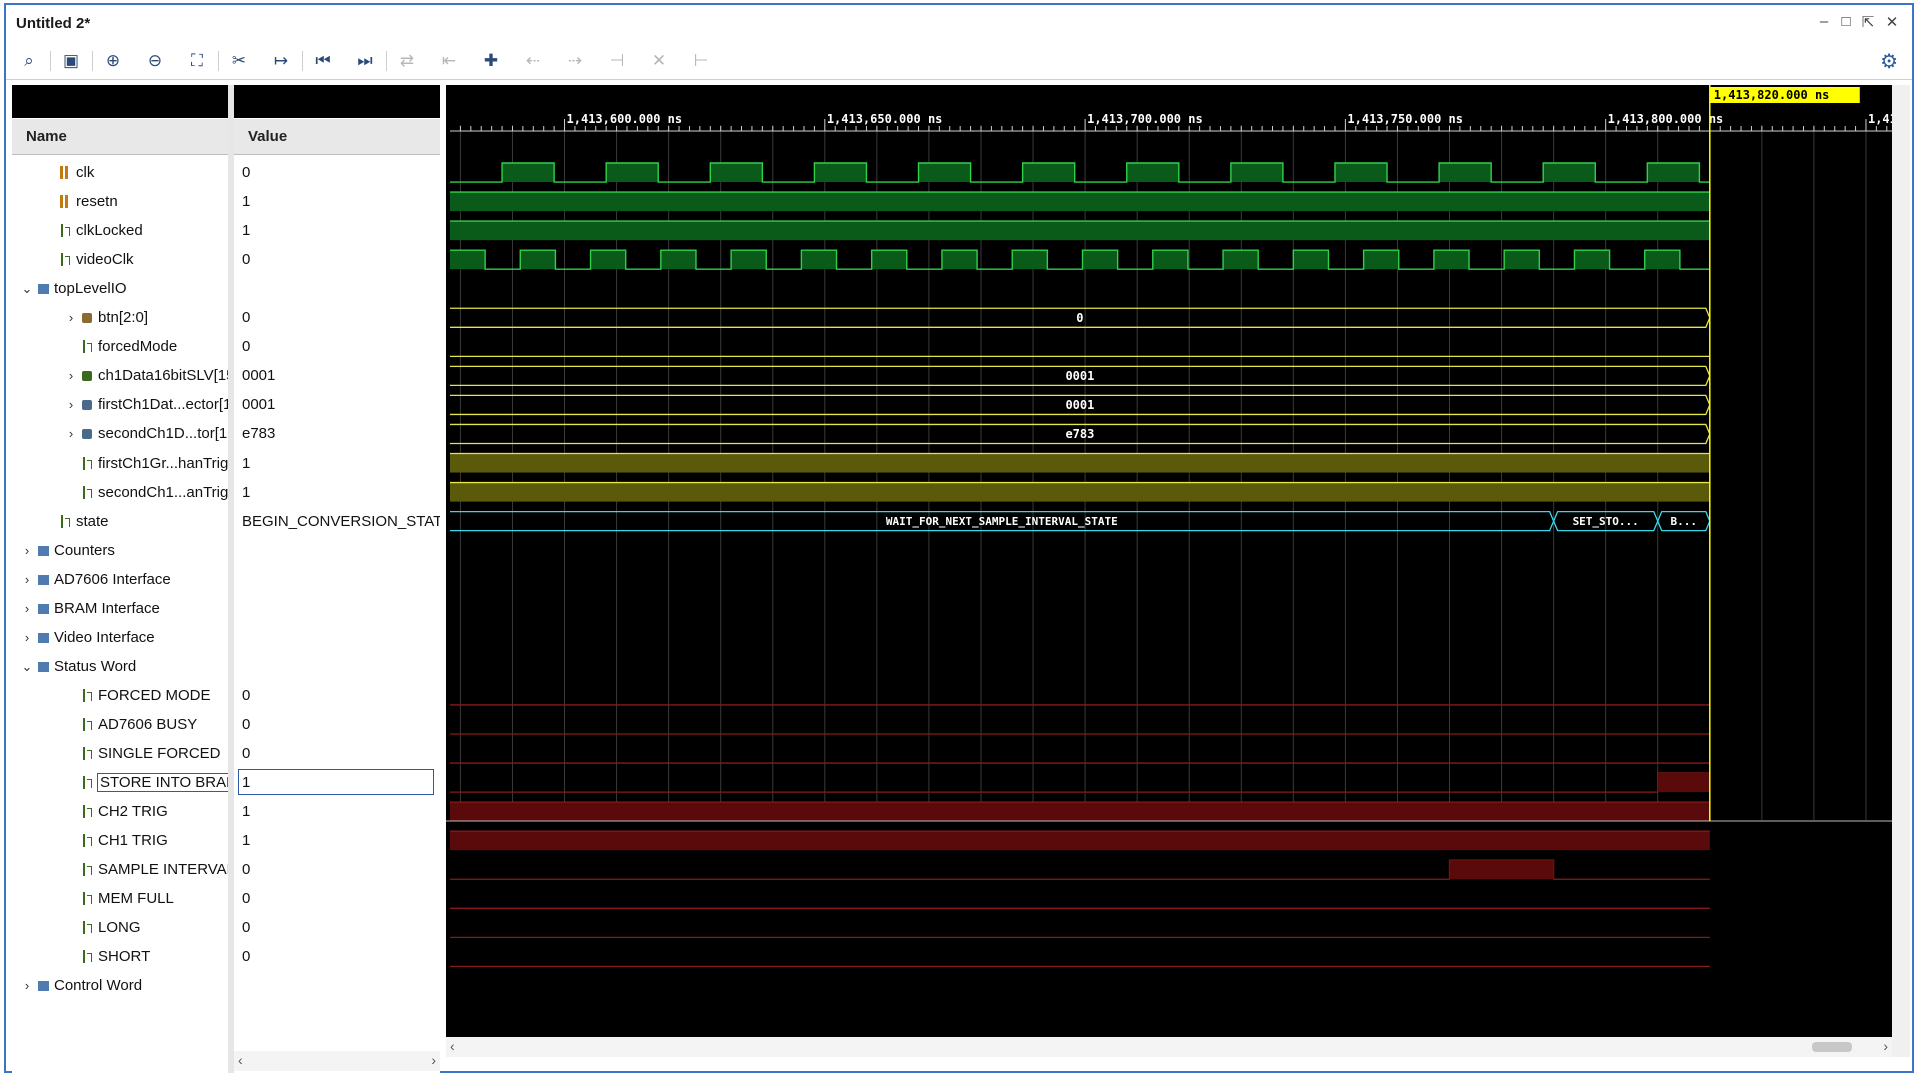 This screenshot has width=1920, height=1080. I want to click on name-column-header: Name, so click(120, 137).